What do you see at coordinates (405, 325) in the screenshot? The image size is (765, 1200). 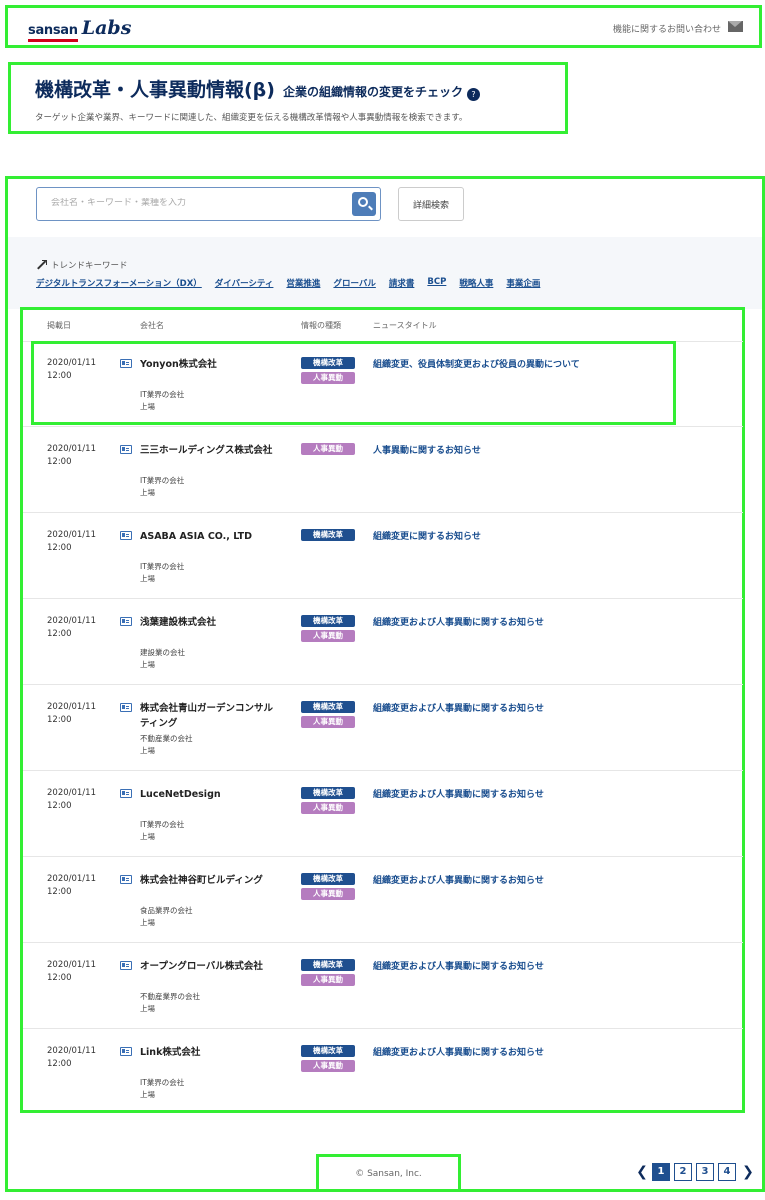 I see `header-news: ニュースタイトル` at bounding box center [405, 325].